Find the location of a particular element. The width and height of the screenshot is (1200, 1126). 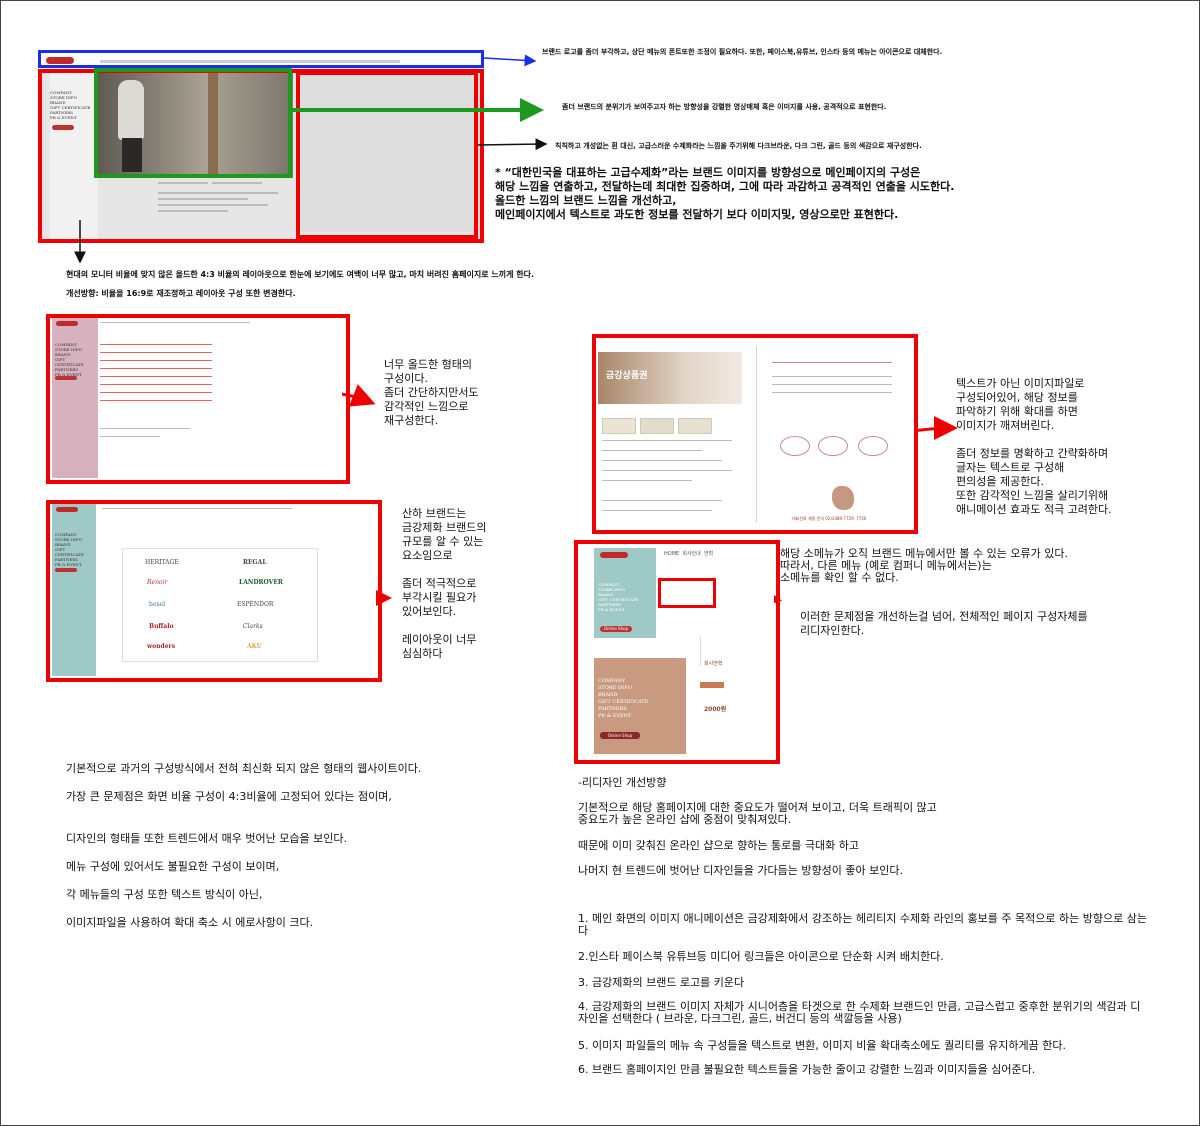

callout-frame-sub2 is located at coordinates (214, 591).